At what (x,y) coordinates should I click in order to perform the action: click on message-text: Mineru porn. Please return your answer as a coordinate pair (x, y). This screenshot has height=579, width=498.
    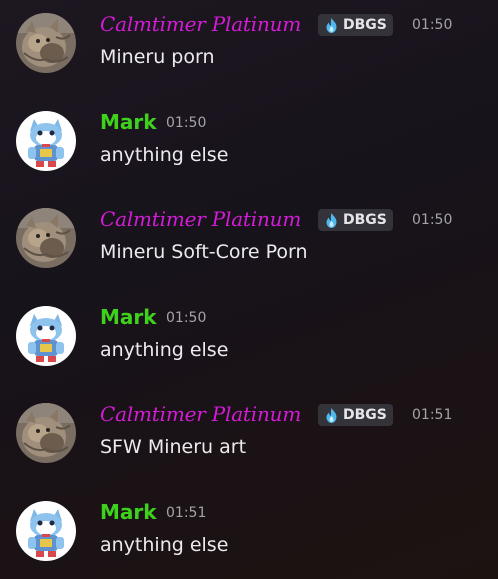
    Looking at the image, I should click on (157, 57).